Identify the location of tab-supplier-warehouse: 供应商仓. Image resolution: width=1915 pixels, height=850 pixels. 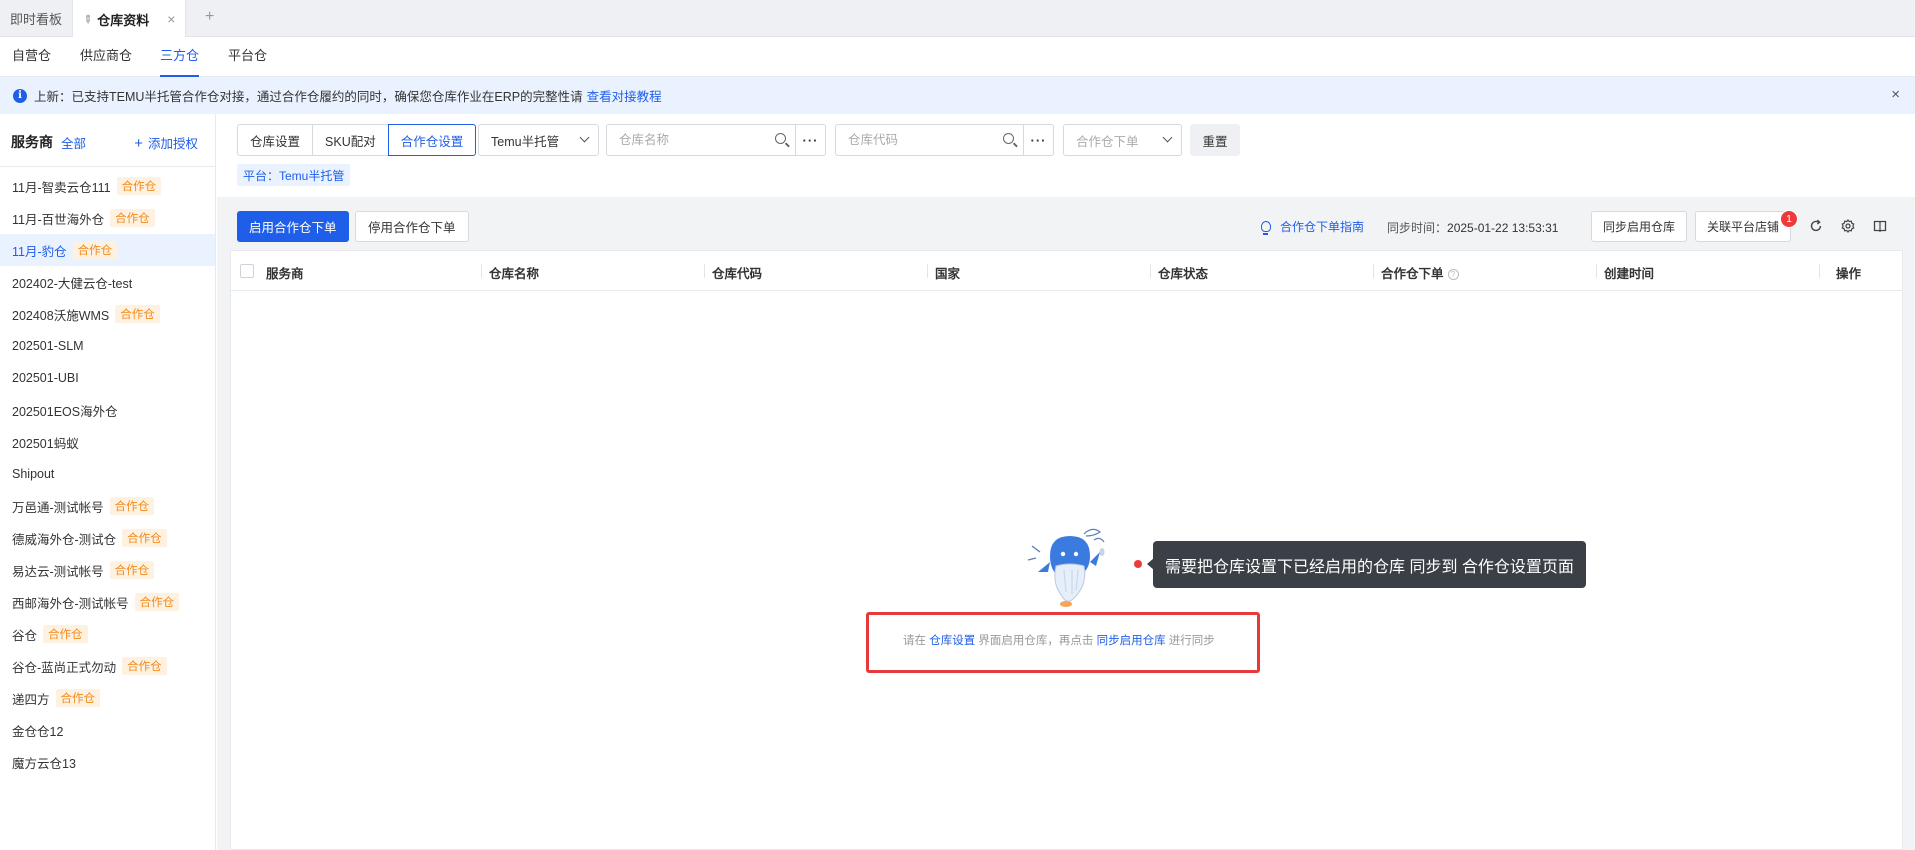
(106, 57).